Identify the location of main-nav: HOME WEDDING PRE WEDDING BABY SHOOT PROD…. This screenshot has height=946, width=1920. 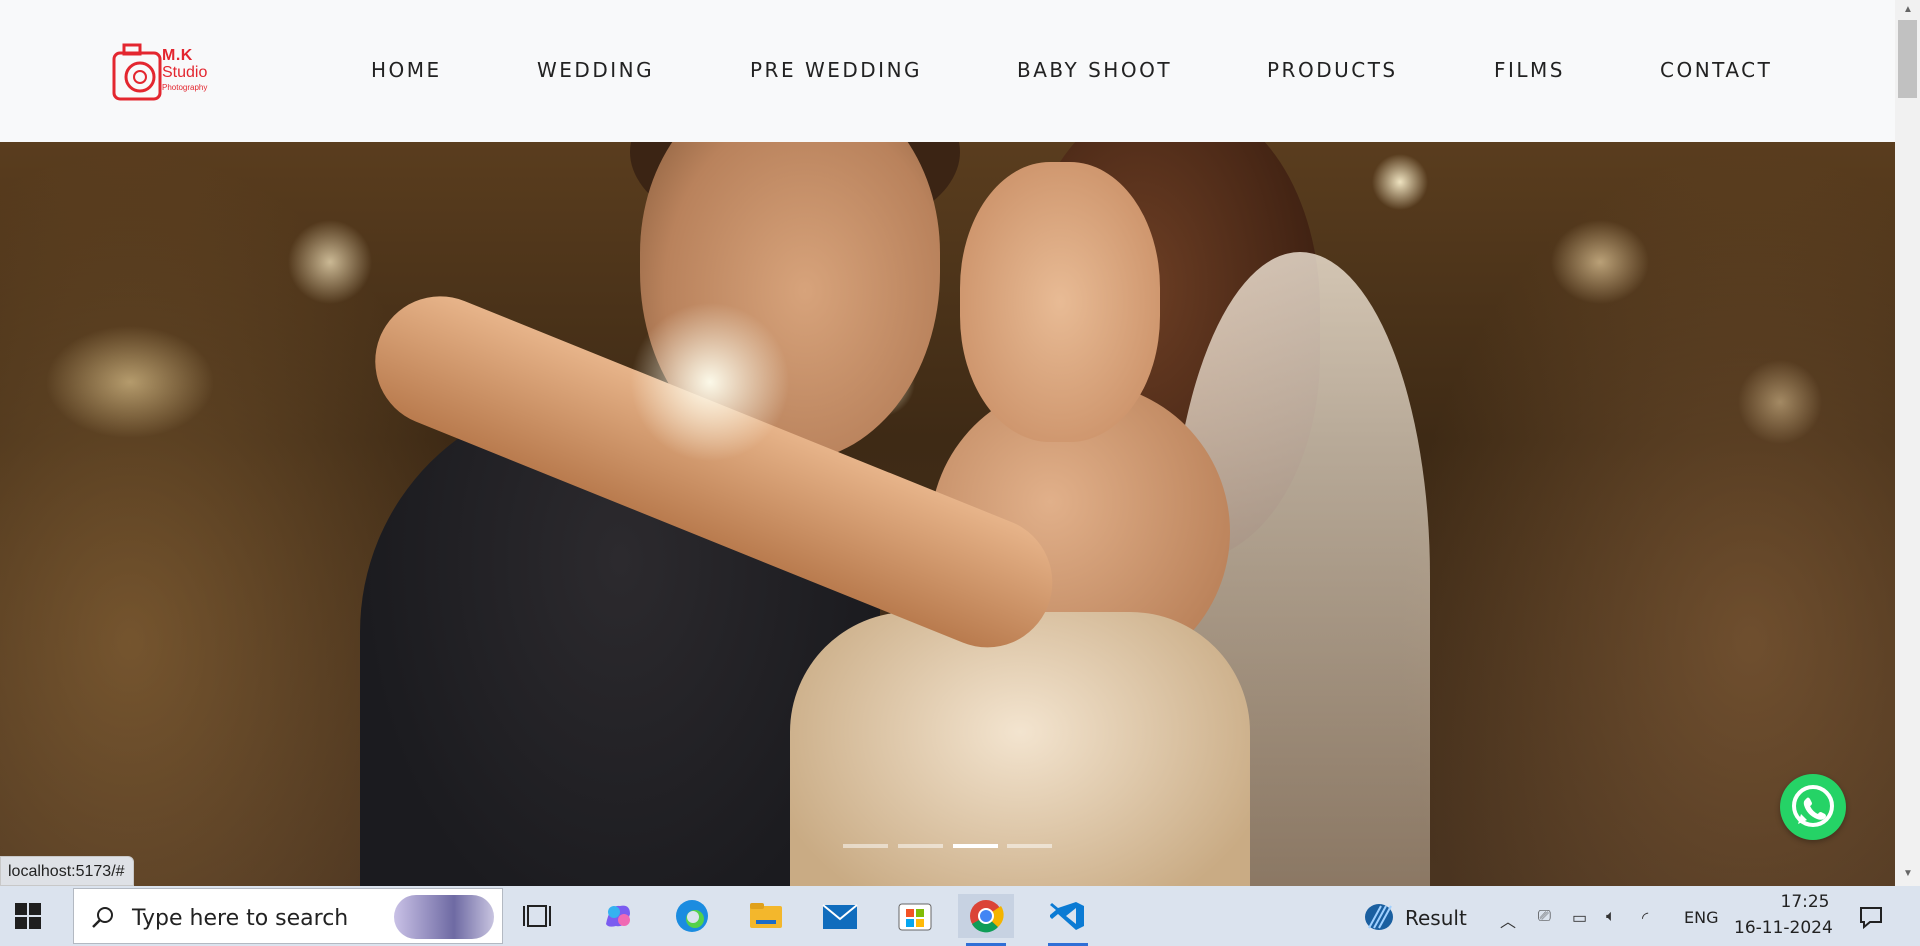
(947, 70).